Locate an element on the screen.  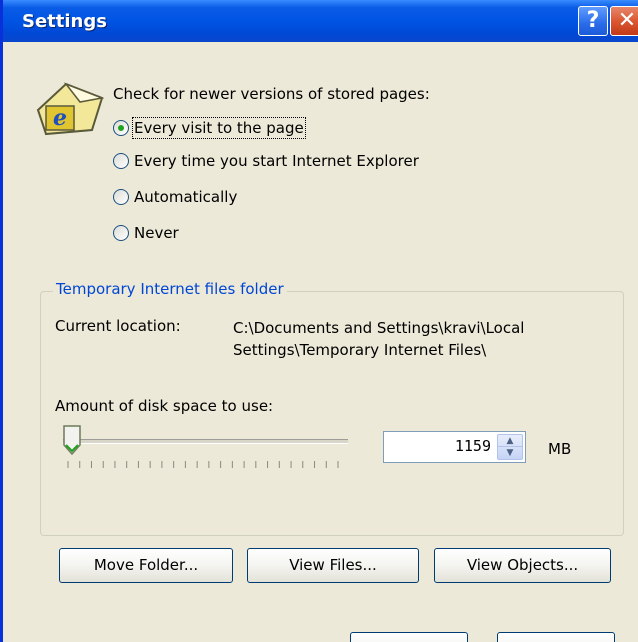
radio-automatically: Automatically is located at coordinates (175, 197).